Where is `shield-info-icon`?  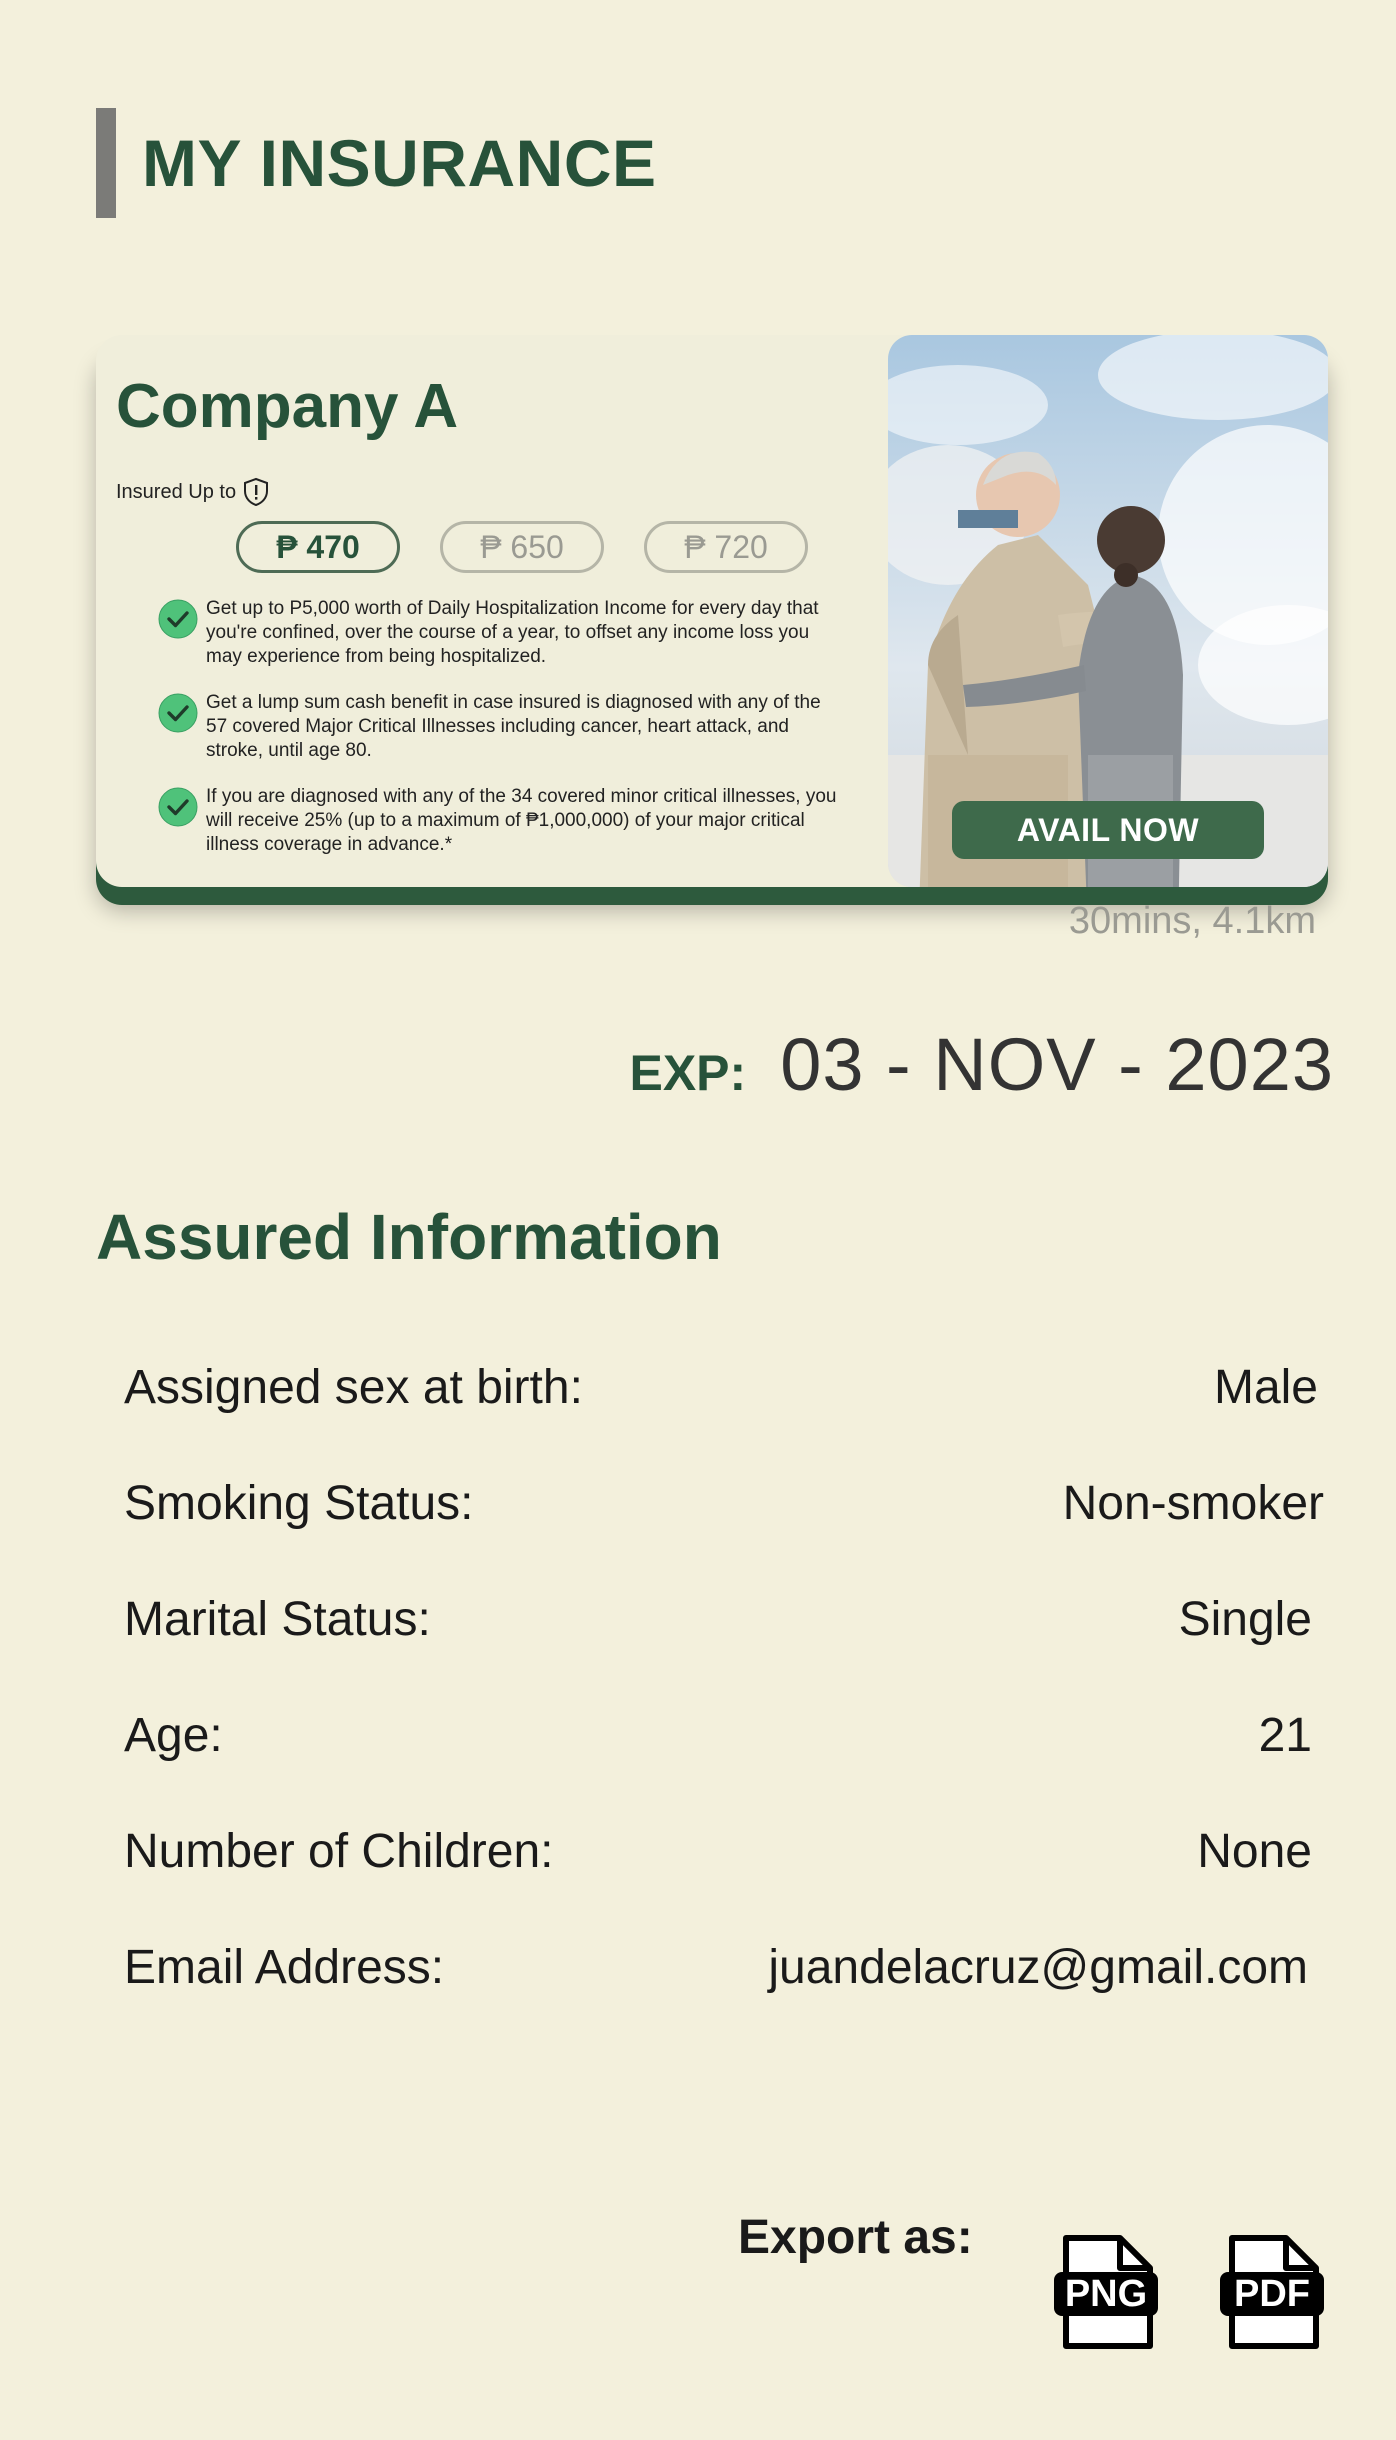
shield-info-icon is located at coordinates (256, 492).